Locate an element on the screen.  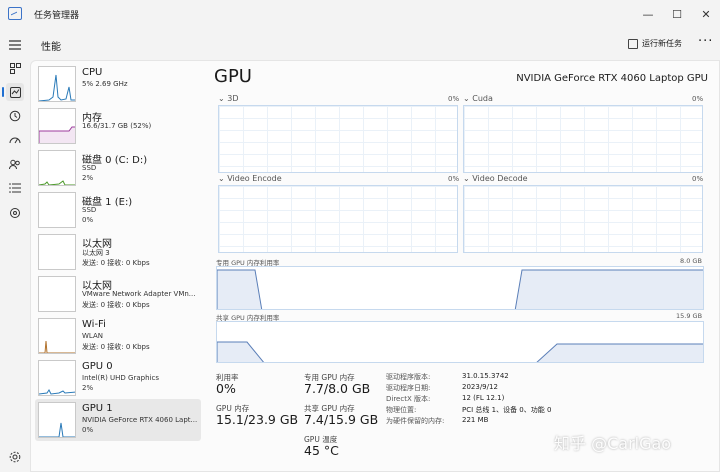
run-task-icon is located at coordinates (633, 43).